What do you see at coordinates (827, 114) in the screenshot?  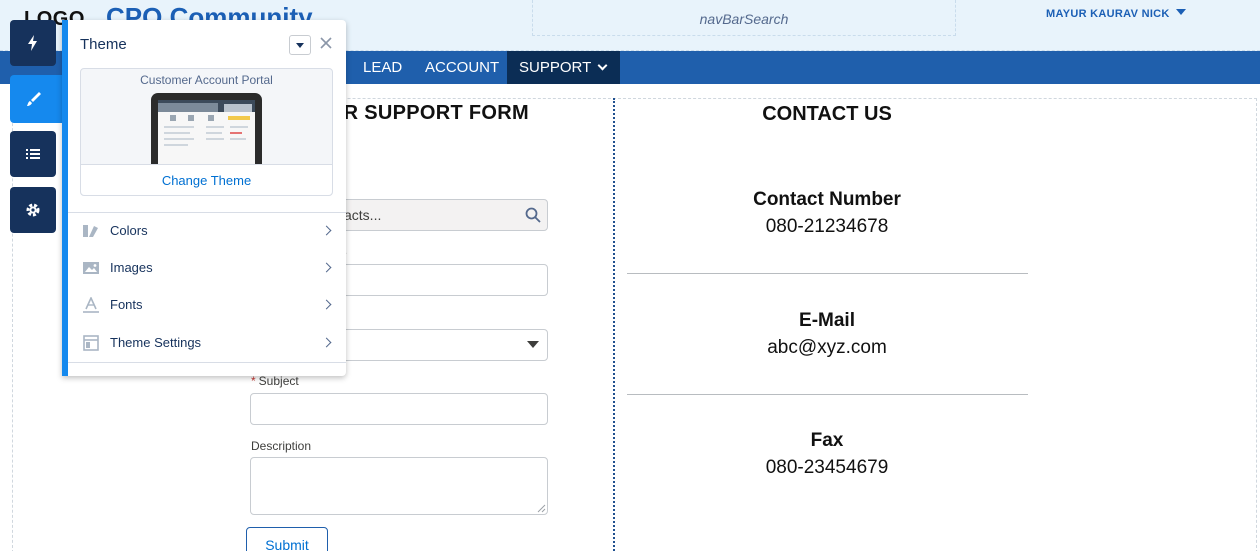 I see `contact-title: CONTACT US` at bounding box center [827, 114].